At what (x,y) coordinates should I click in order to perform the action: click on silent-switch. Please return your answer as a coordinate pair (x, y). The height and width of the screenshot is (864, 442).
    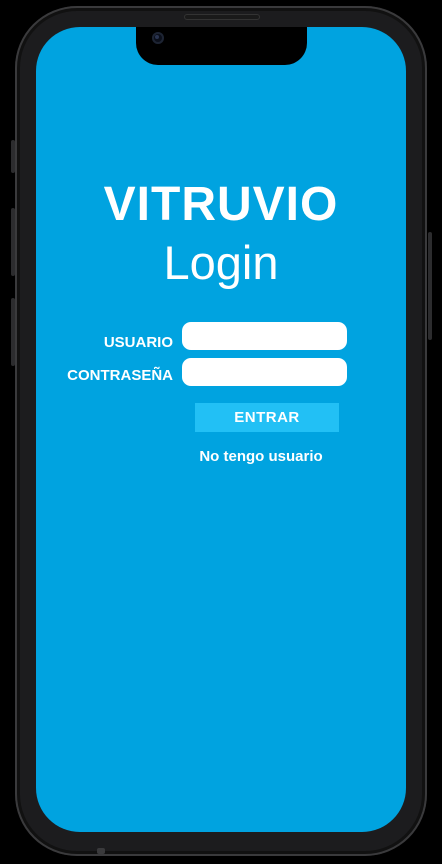
    Looking at the image, I should click on (13, 156).